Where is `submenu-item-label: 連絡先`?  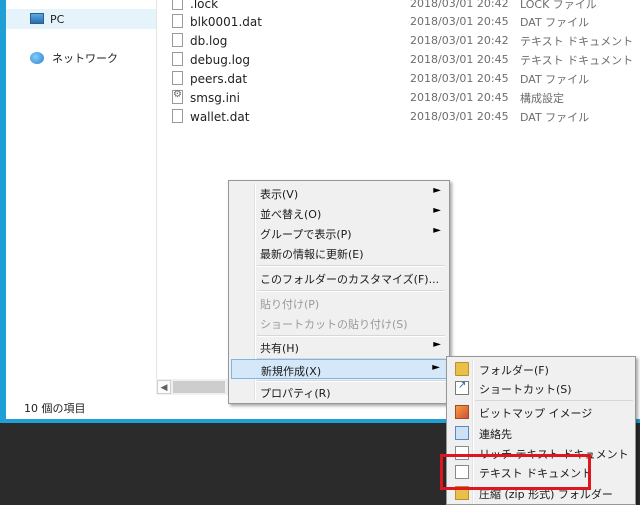
submenu-item-label: 連絡先 is located at coordinates (495, 434).